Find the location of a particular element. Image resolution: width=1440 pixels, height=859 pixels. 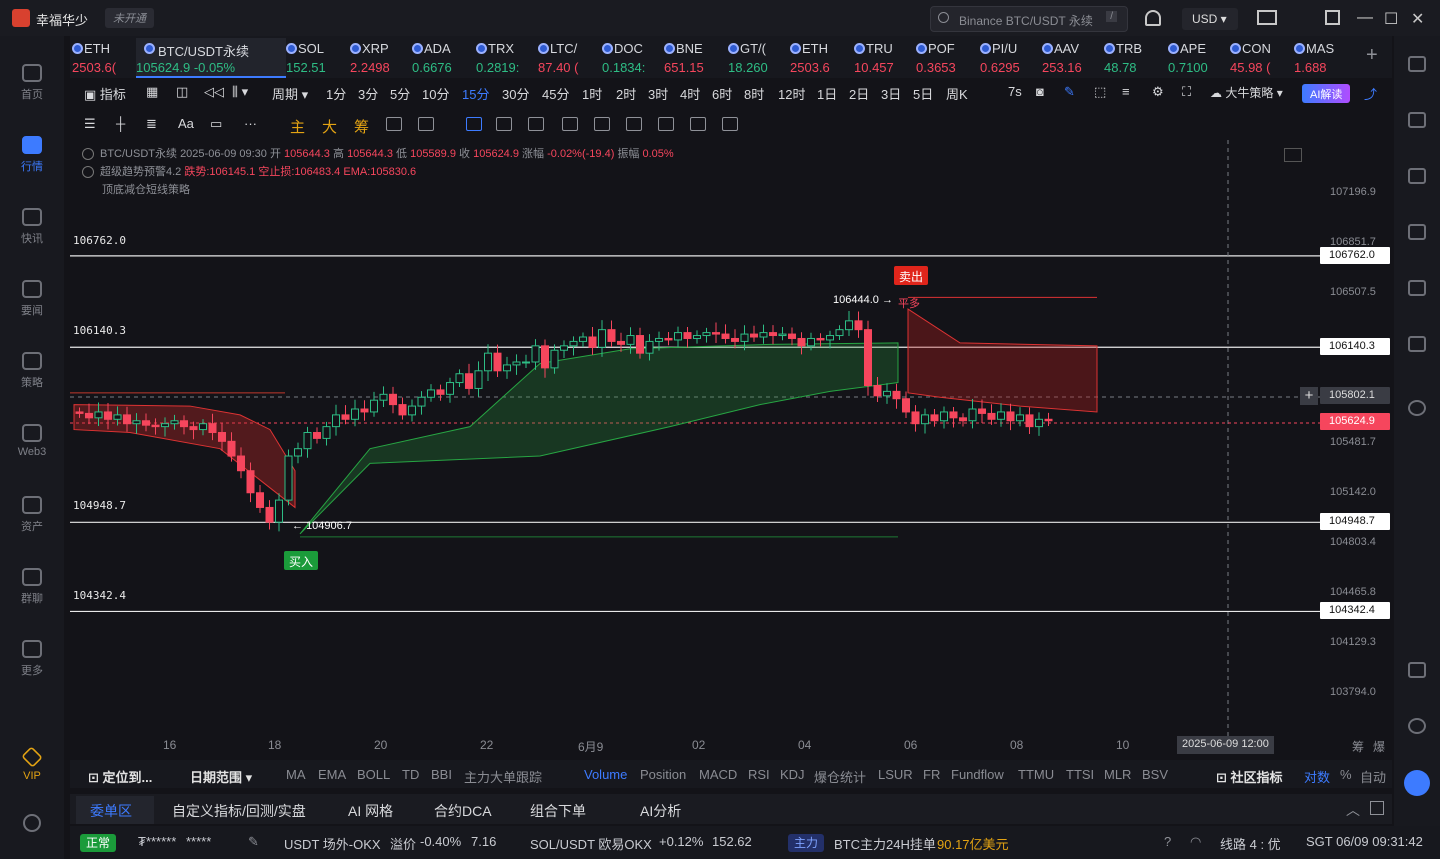

help-icon: ? is located at coordinates (1167, 841).